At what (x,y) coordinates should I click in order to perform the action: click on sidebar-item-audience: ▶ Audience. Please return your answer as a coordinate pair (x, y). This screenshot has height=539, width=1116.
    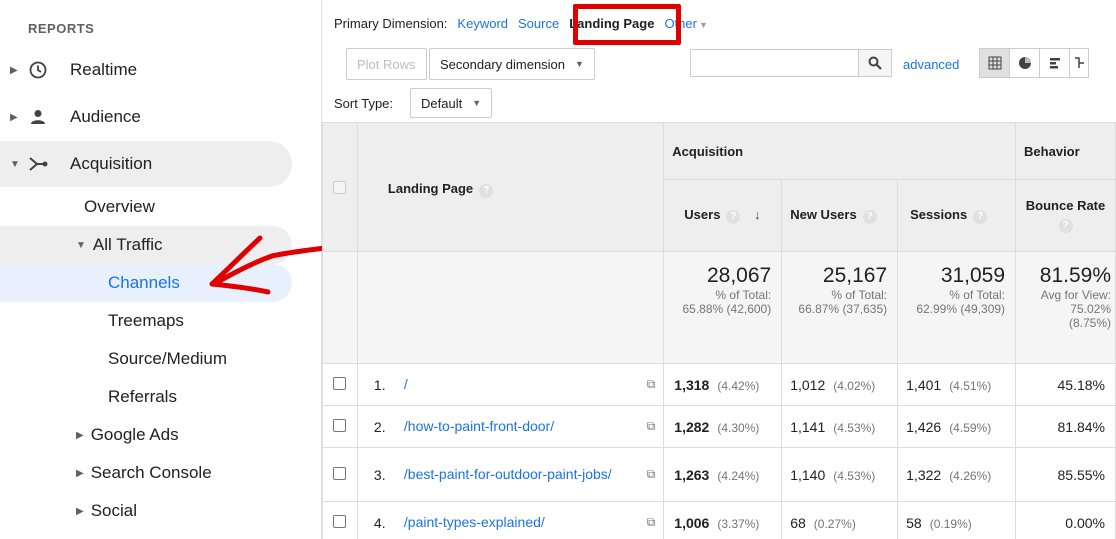
    Looking at the image, I should click on (146, 117).